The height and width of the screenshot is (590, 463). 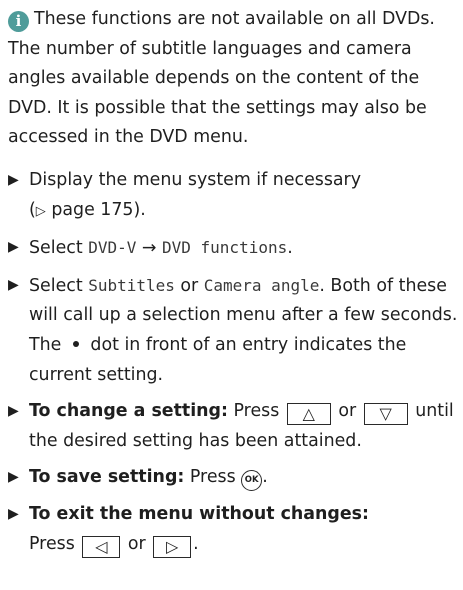 What do you see at coordinates (252, 481) in the screenshot?
I see `ok-key-icon: OK` at bounding box center [252, 481].